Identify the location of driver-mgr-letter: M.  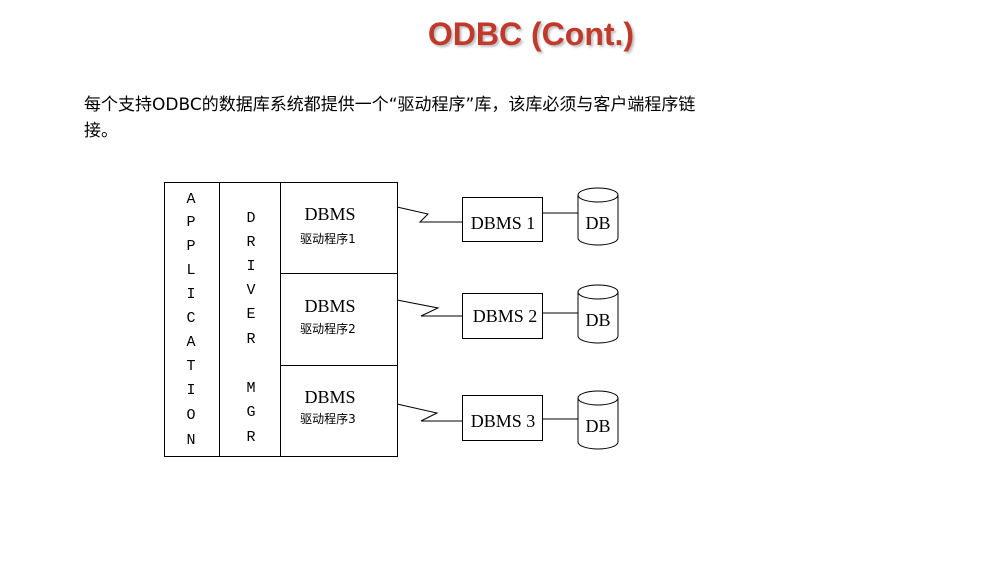
(250, 388).